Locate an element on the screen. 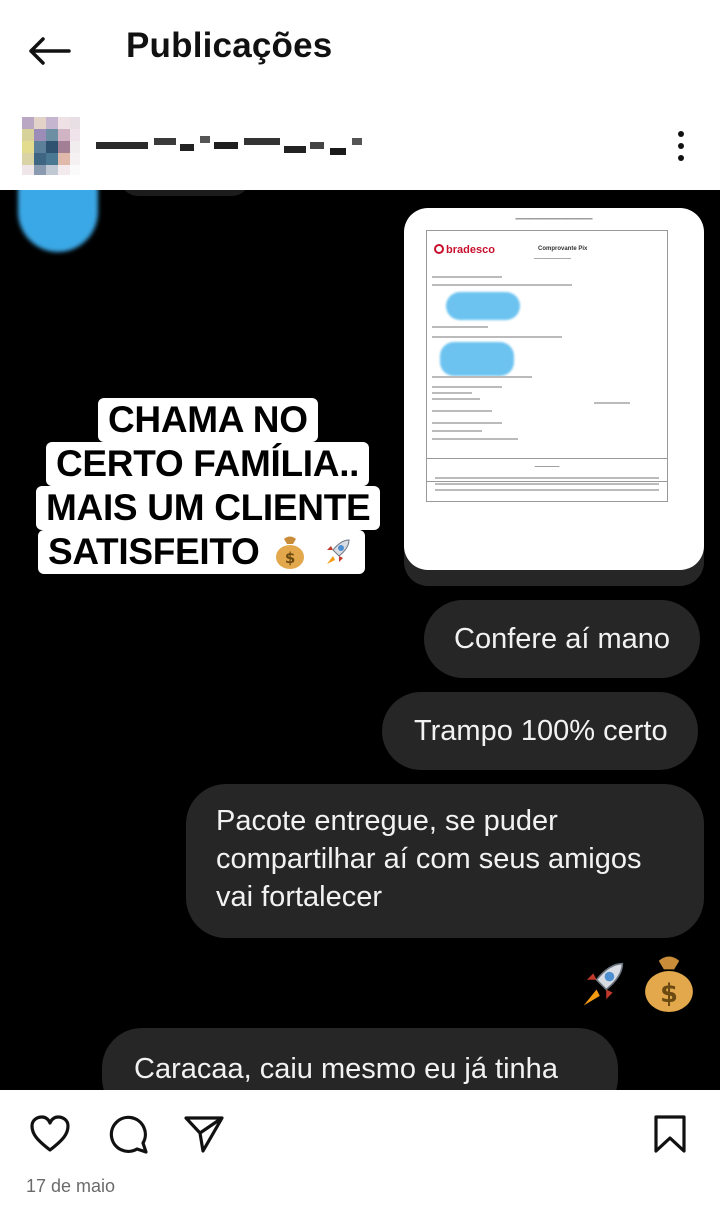 Image resolution: width=720 pixels, height=1218 pixels. avatar is located at coordinates (51, 146).